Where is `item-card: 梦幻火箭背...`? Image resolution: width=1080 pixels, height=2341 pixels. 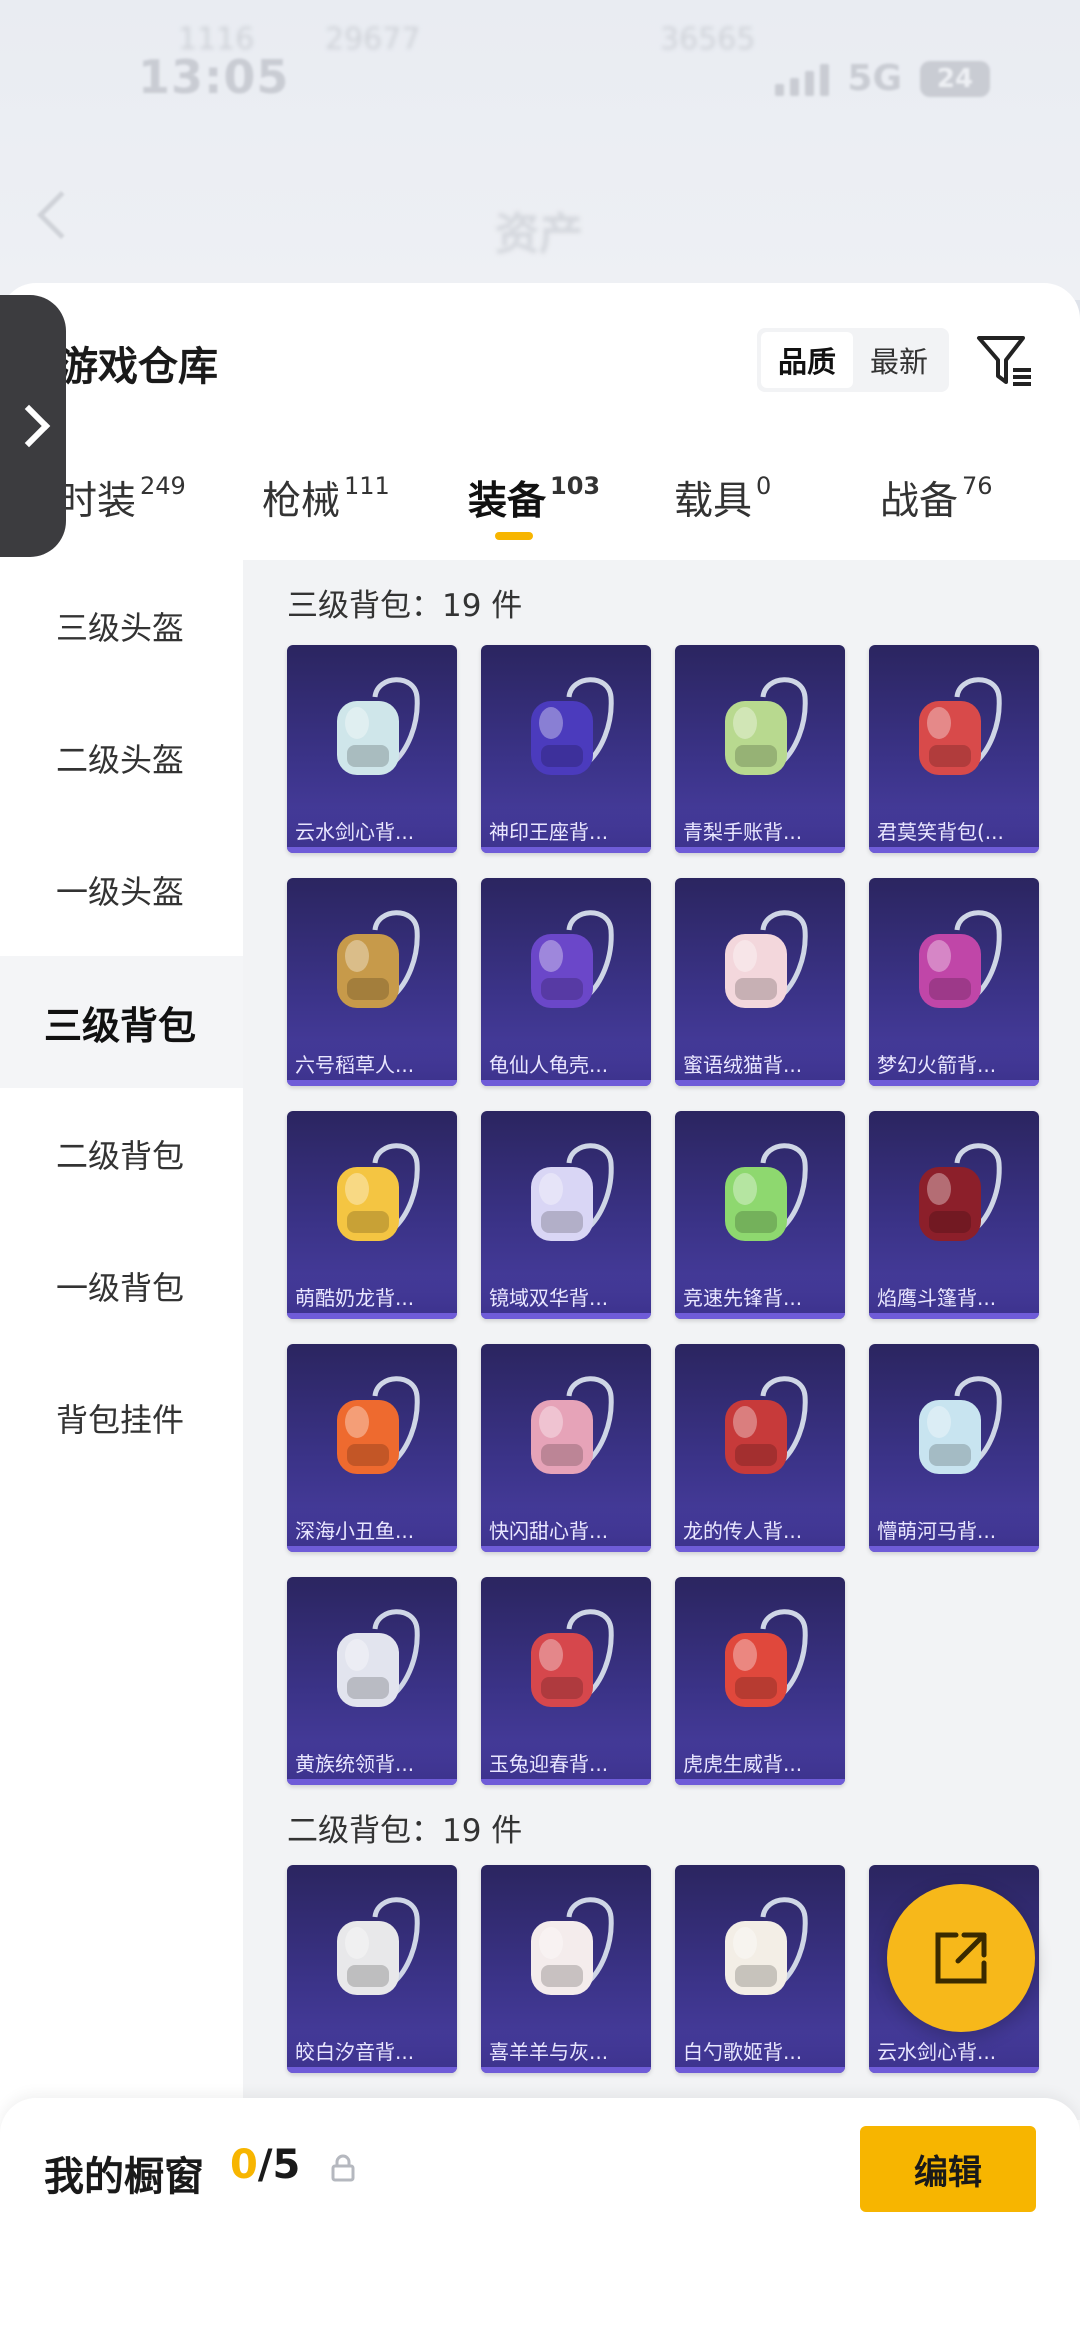
item-card: 梦幻火箭背... is located at coordinates (954, 982).